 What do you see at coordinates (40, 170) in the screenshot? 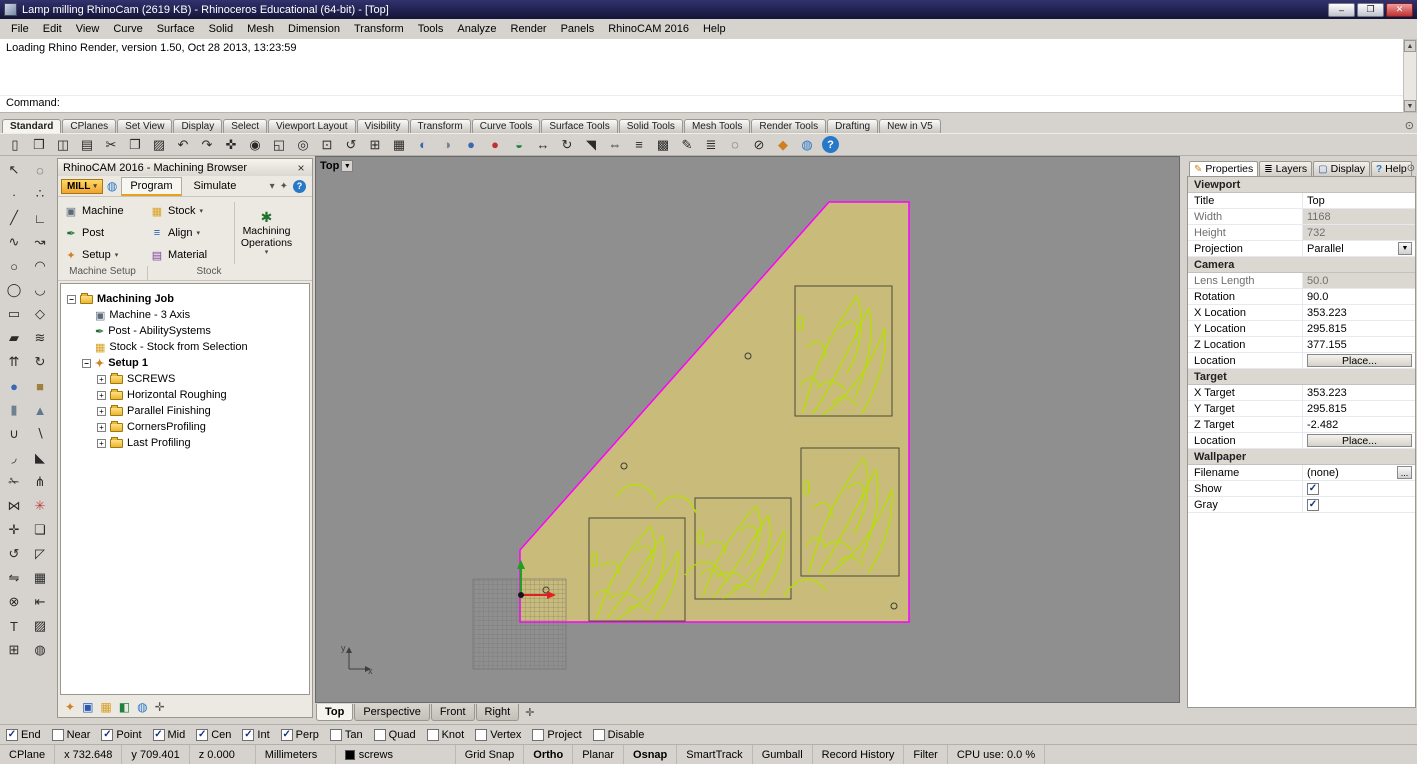
I see `lasso-select-icon: ◌` at bounding box center [40, 170].